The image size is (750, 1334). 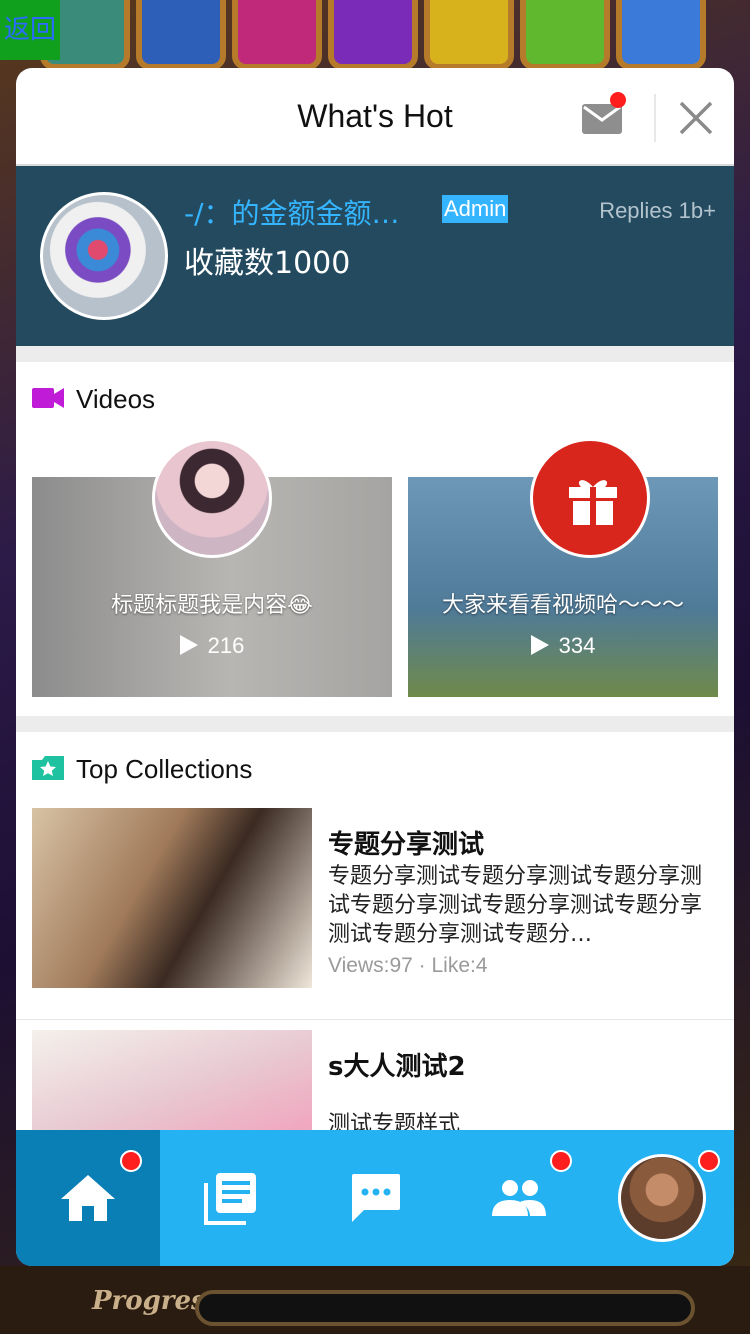 I want to click on chat-icon, so click(x=375, y=1198).